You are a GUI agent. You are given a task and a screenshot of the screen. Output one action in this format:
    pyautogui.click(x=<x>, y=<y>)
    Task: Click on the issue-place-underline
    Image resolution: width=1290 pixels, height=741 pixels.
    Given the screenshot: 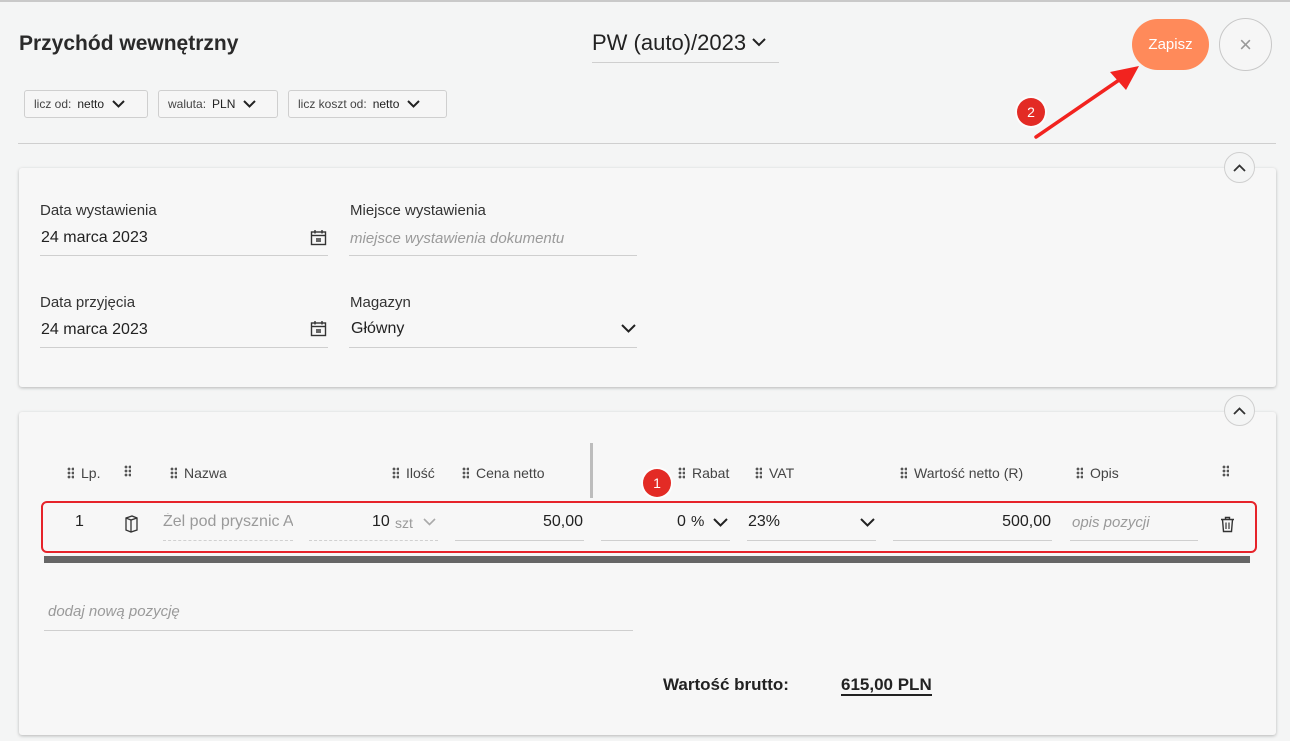 What is the action you would take?
    pyautogui.click(x=493, y=255)
    